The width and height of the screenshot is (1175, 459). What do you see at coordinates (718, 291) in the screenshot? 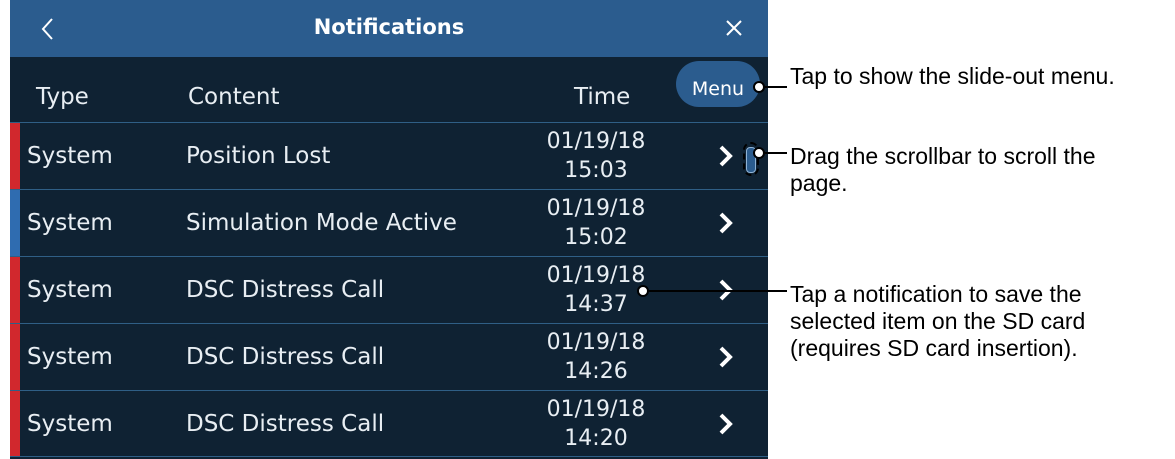
I see `callout-line-tap` at bounding box center [718, 291].